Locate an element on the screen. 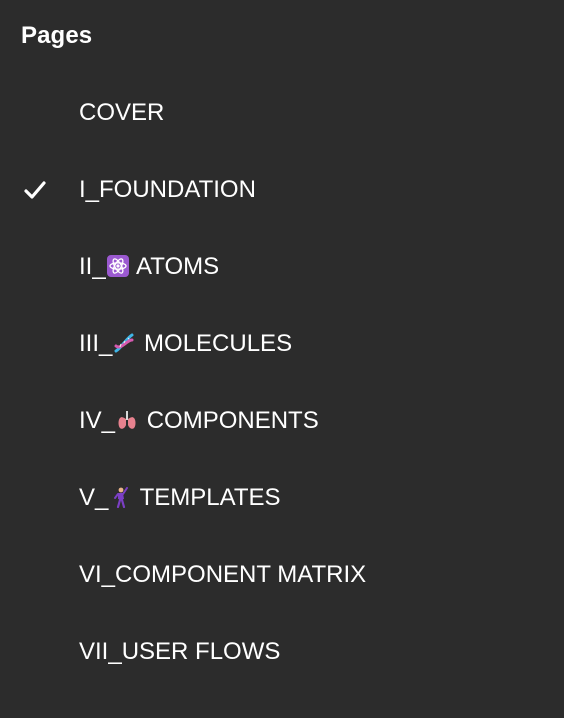 The height and width of the screenshot is (718, 564). page-item-molecules: III_ MOLECULES is located at coordinates (282, 344).